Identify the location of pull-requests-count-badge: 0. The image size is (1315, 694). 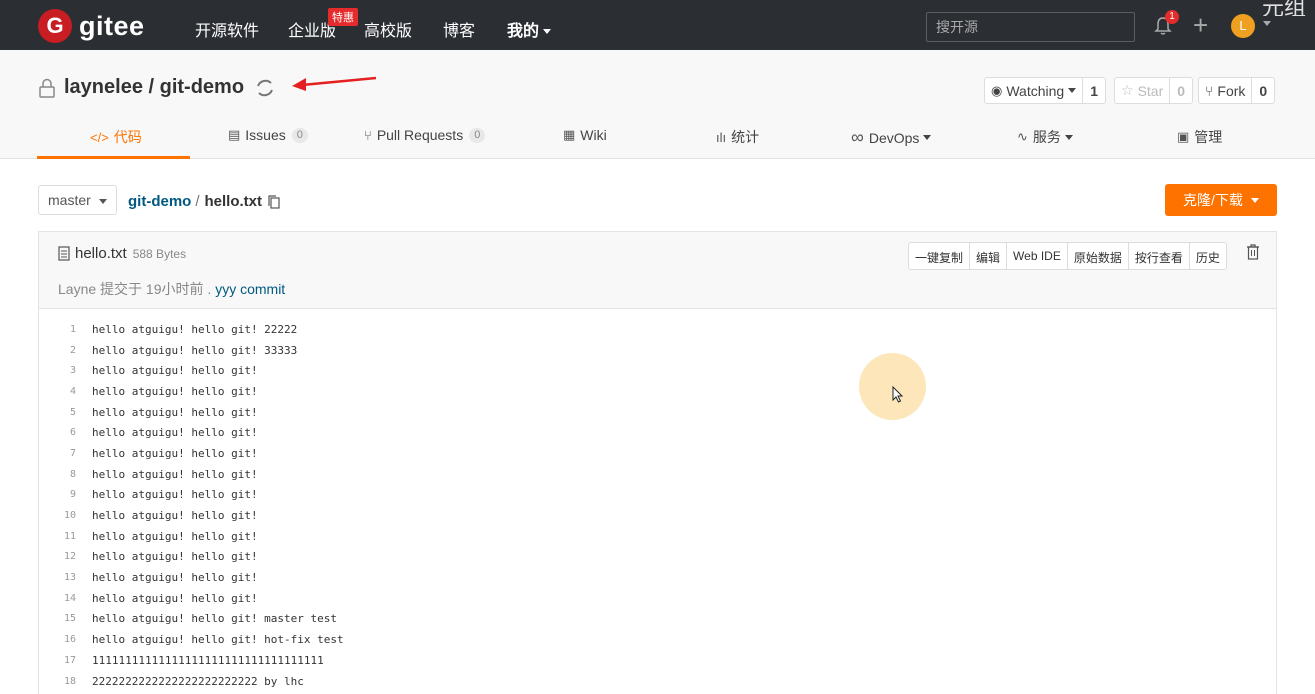
(477, 135).